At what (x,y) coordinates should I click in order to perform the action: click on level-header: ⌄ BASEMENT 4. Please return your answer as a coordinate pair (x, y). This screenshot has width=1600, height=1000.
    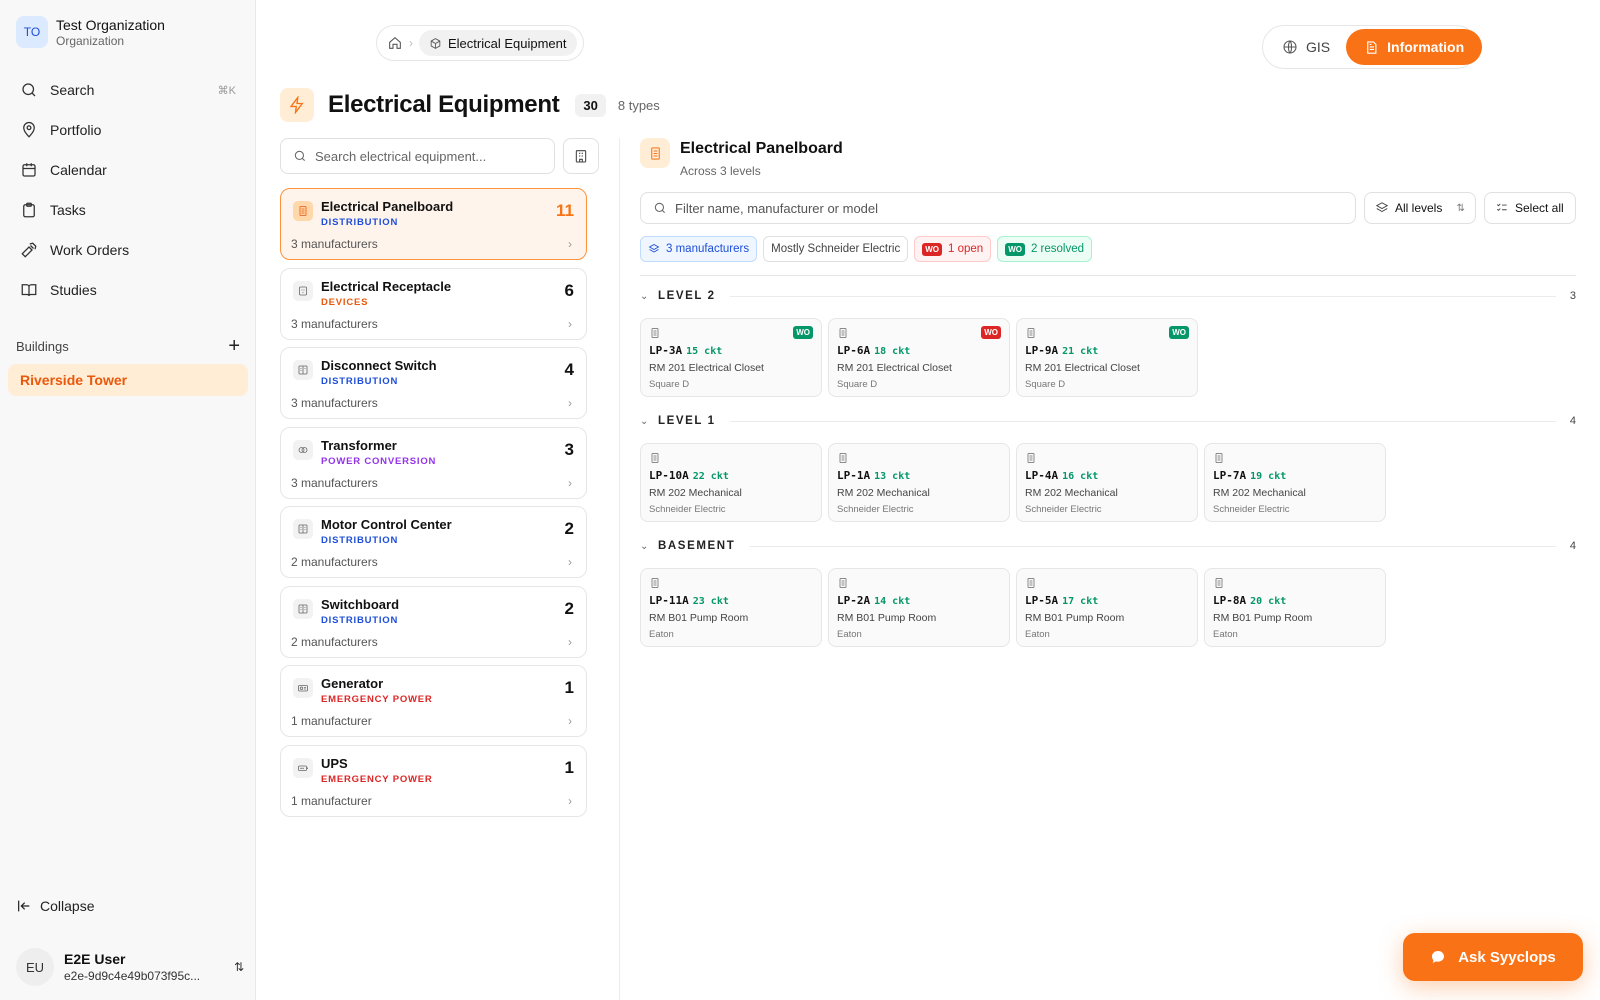
    Looking at the image, I should click on (1108, 546).